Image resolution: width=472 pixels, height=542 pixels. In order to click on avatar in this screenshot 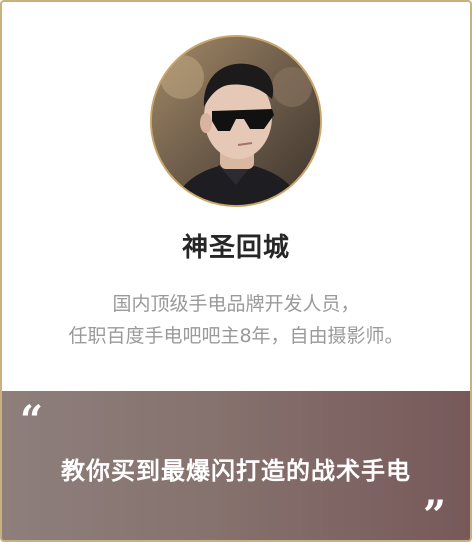, I will do `click(236, 121)`.